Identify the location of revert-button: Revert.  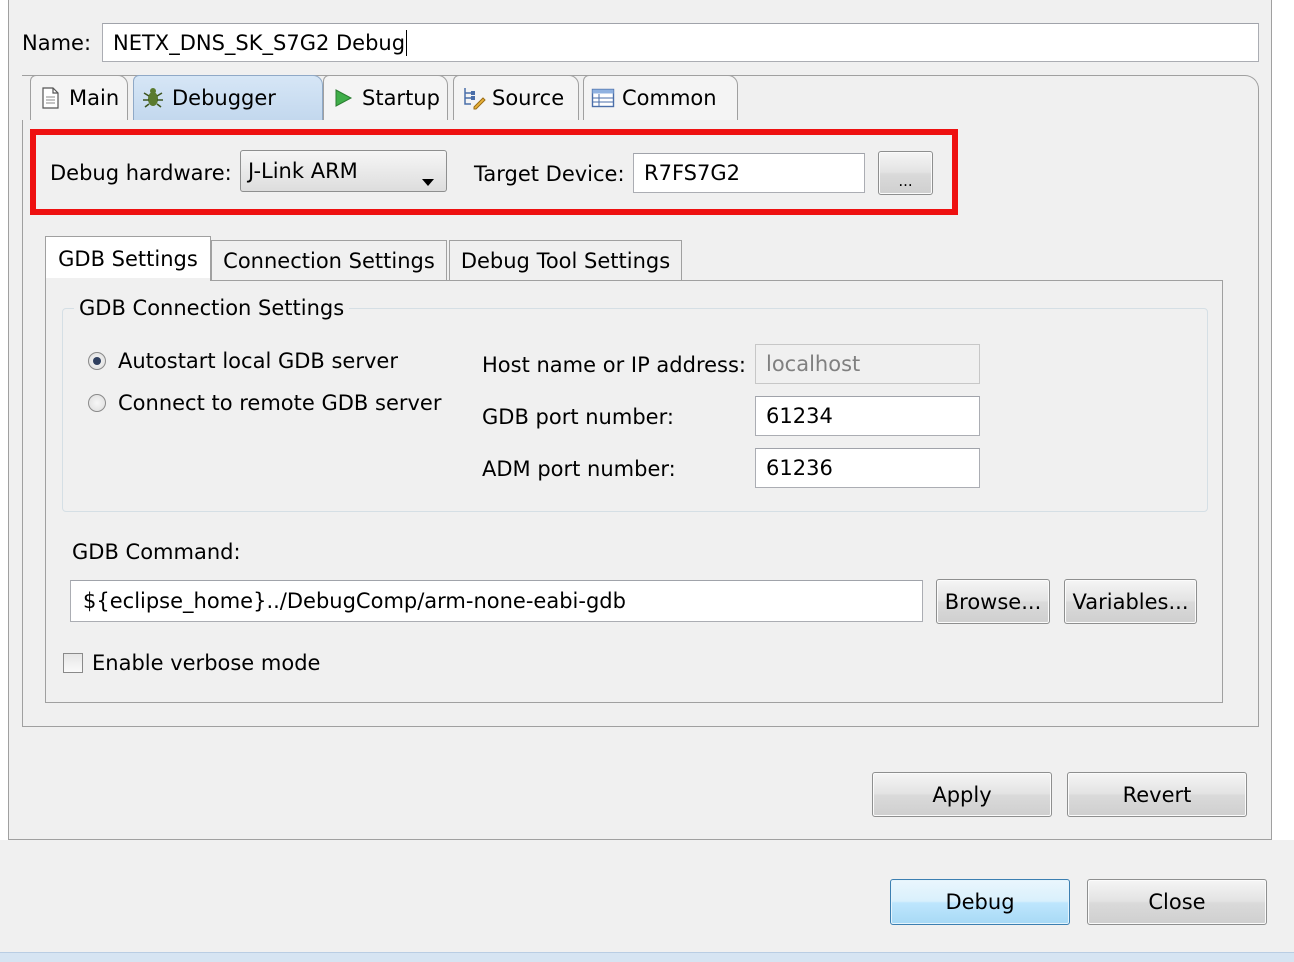
(1157, 794).